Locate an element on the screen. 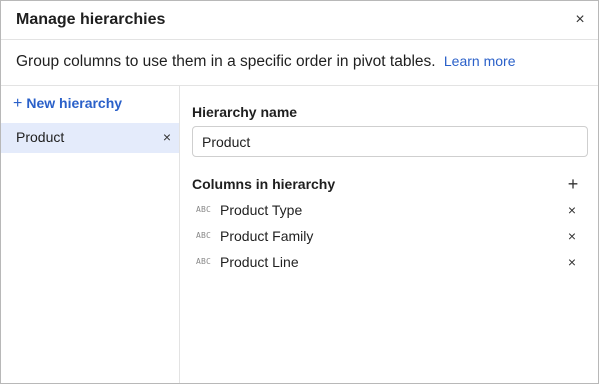  column-row-product-line: ABC Product Line × is located at coordinates (390, 263).